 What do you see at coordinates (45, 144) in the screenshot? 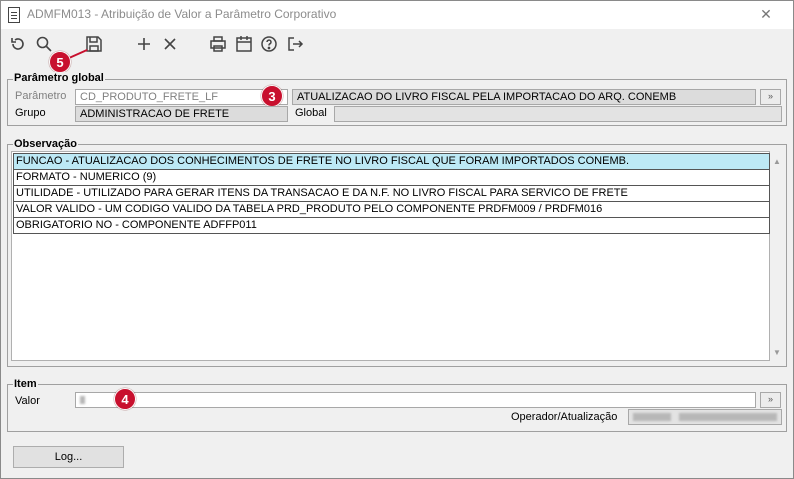
I see `observacao-section-title: Observação` at bounding box center [45, 144].